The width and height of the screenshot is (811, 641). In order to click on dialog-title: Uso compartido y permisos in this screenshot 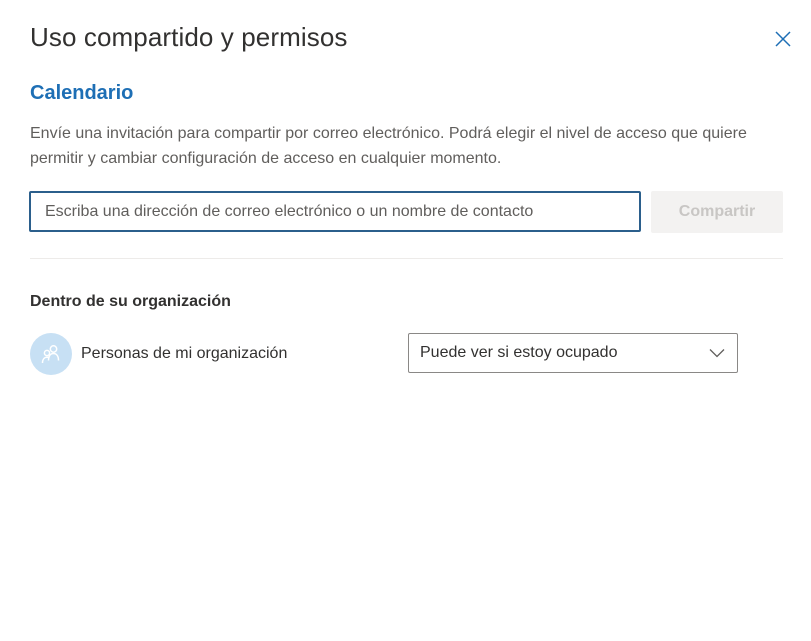, I will do `click(189, 37)`.